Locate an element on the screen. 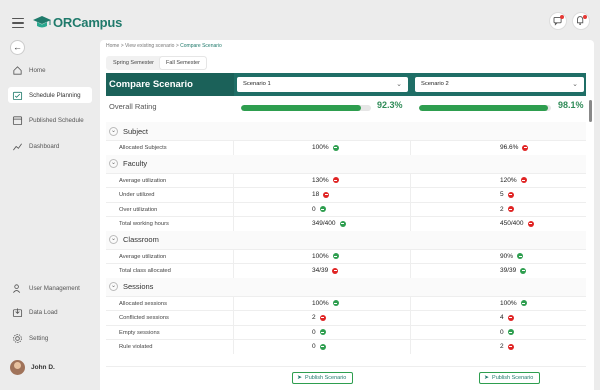 The height and width of the screenshot is (390, 600). scrollbar is located at coordinates (590, 111).